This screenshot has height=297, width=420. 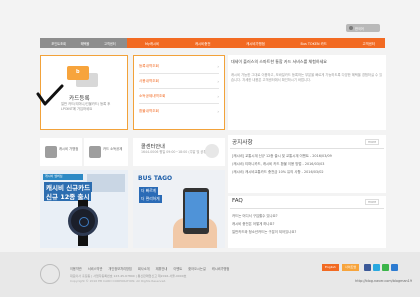 I want to click on menu-item-register: 등록내역조회 ›, so click(x=179, y=66).